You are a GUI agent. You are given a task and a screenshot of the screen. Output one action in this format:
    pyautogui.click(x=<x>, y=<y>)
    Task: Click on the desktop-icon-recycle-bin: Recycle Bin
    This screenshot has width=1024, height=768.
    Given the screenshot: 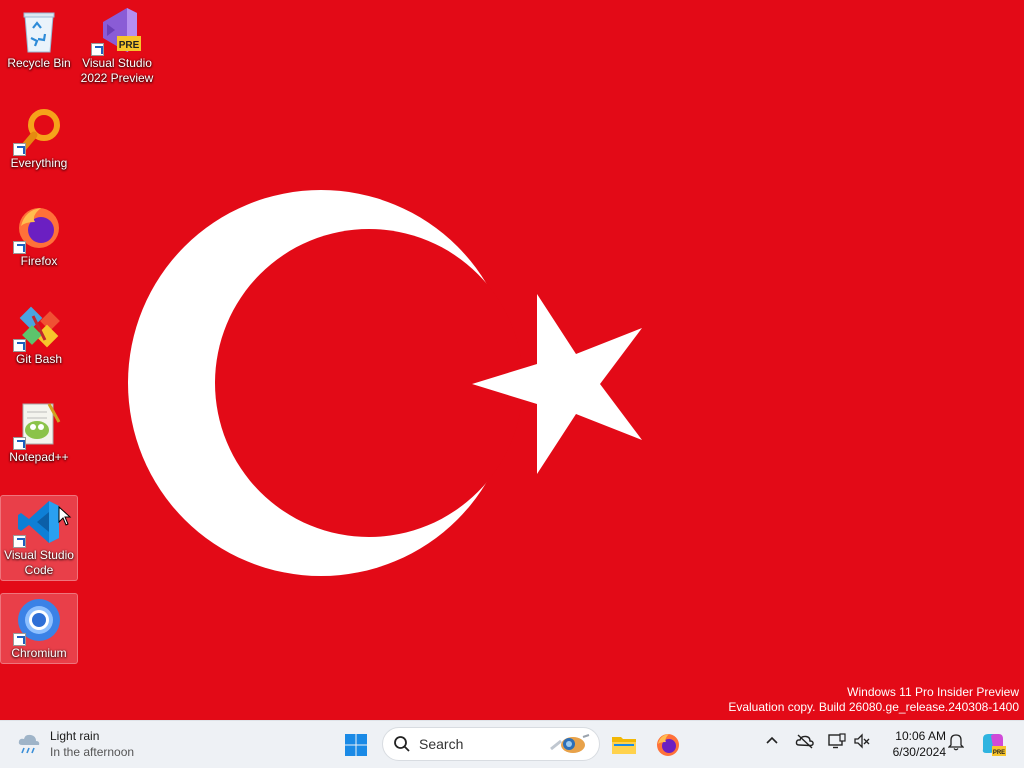 What is the action you would take?
    pyautogui.click(x=39, y=38)
    